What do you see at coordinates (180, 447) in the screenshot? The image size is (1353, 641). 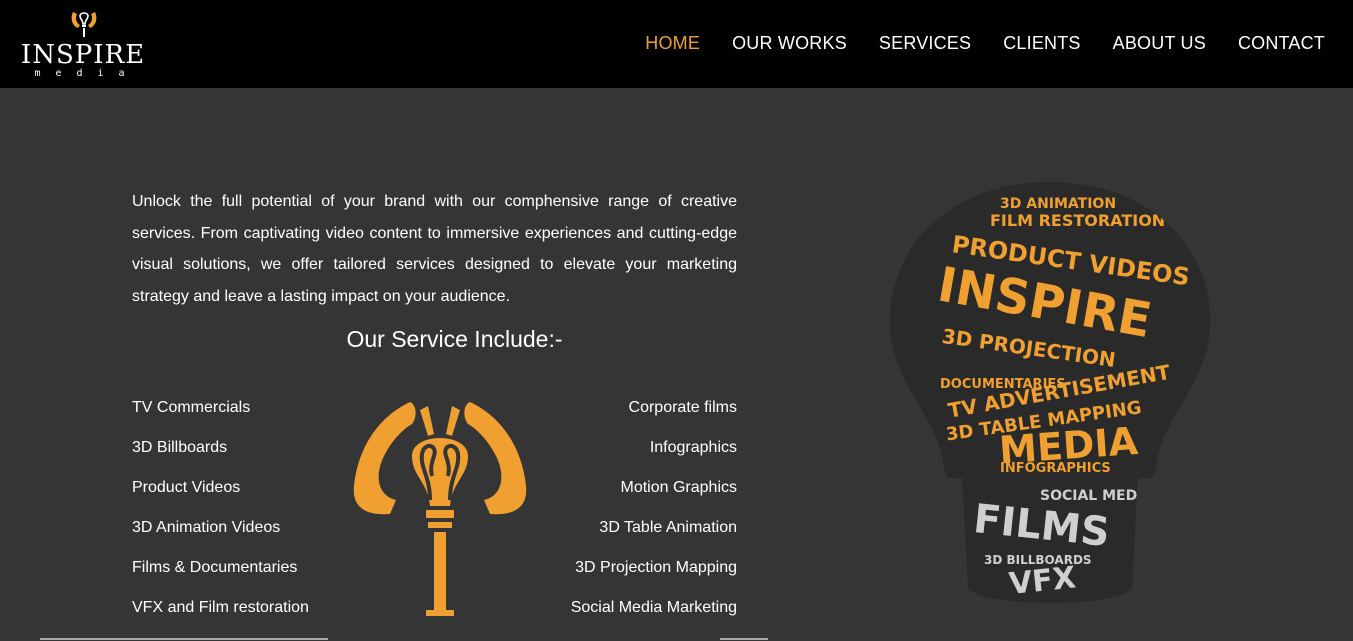 I see `service-item: 3D Billboards` at bounding box center [180, 447].